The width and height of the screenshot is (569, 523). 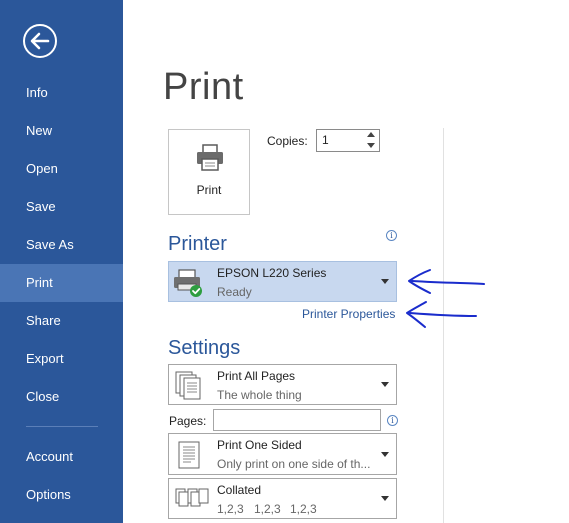 What do you see at coordinates (392, 420) in the screenshot?
I see `pages-info-icon: i` at bounding box center [392, 420].